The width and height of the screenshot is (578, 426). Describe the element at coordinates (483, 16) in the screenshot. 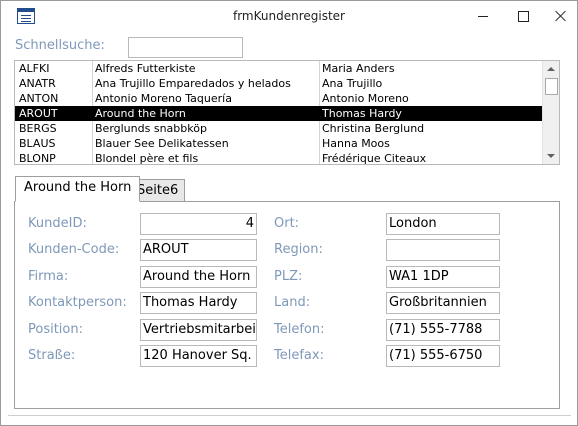

I see `minimize-icon` at that location.